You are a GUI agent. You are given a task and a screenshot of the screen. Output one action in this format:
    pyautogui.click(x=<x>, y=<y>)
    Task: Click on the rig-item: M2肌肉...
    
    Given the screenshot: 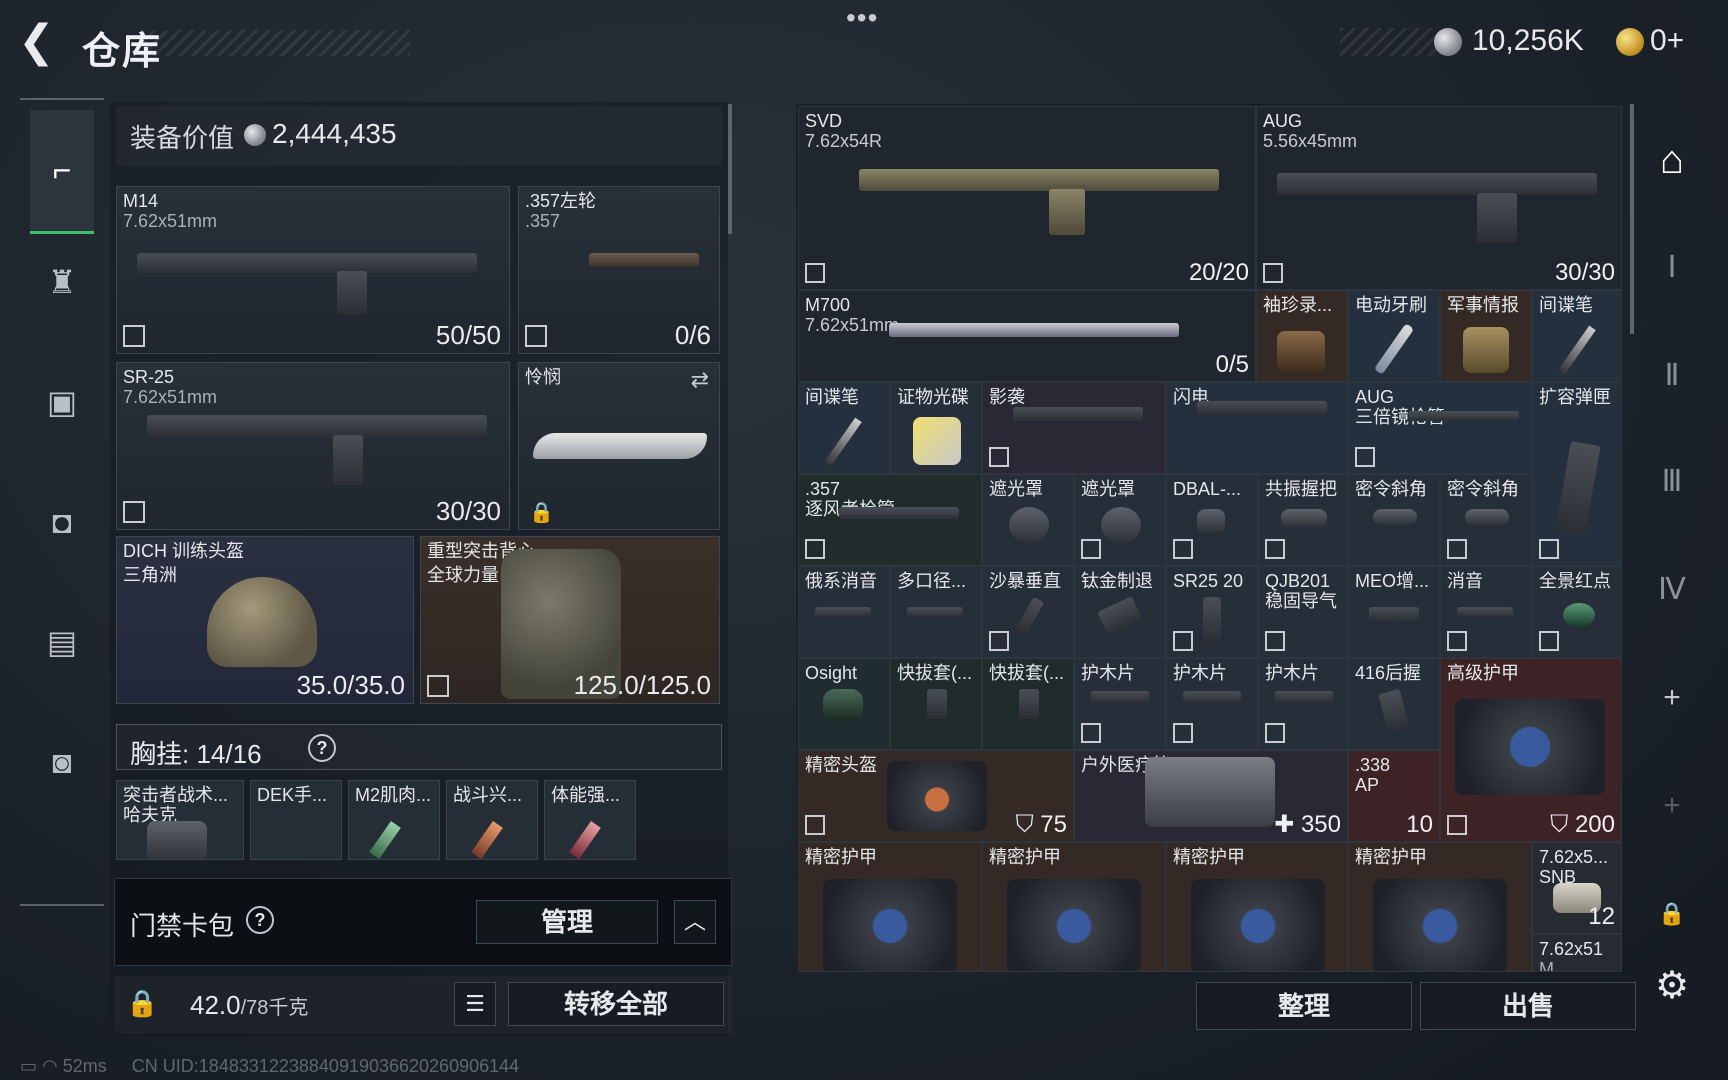 What is the action you would take?
    pyautogui.click(x=394, y=820)
    